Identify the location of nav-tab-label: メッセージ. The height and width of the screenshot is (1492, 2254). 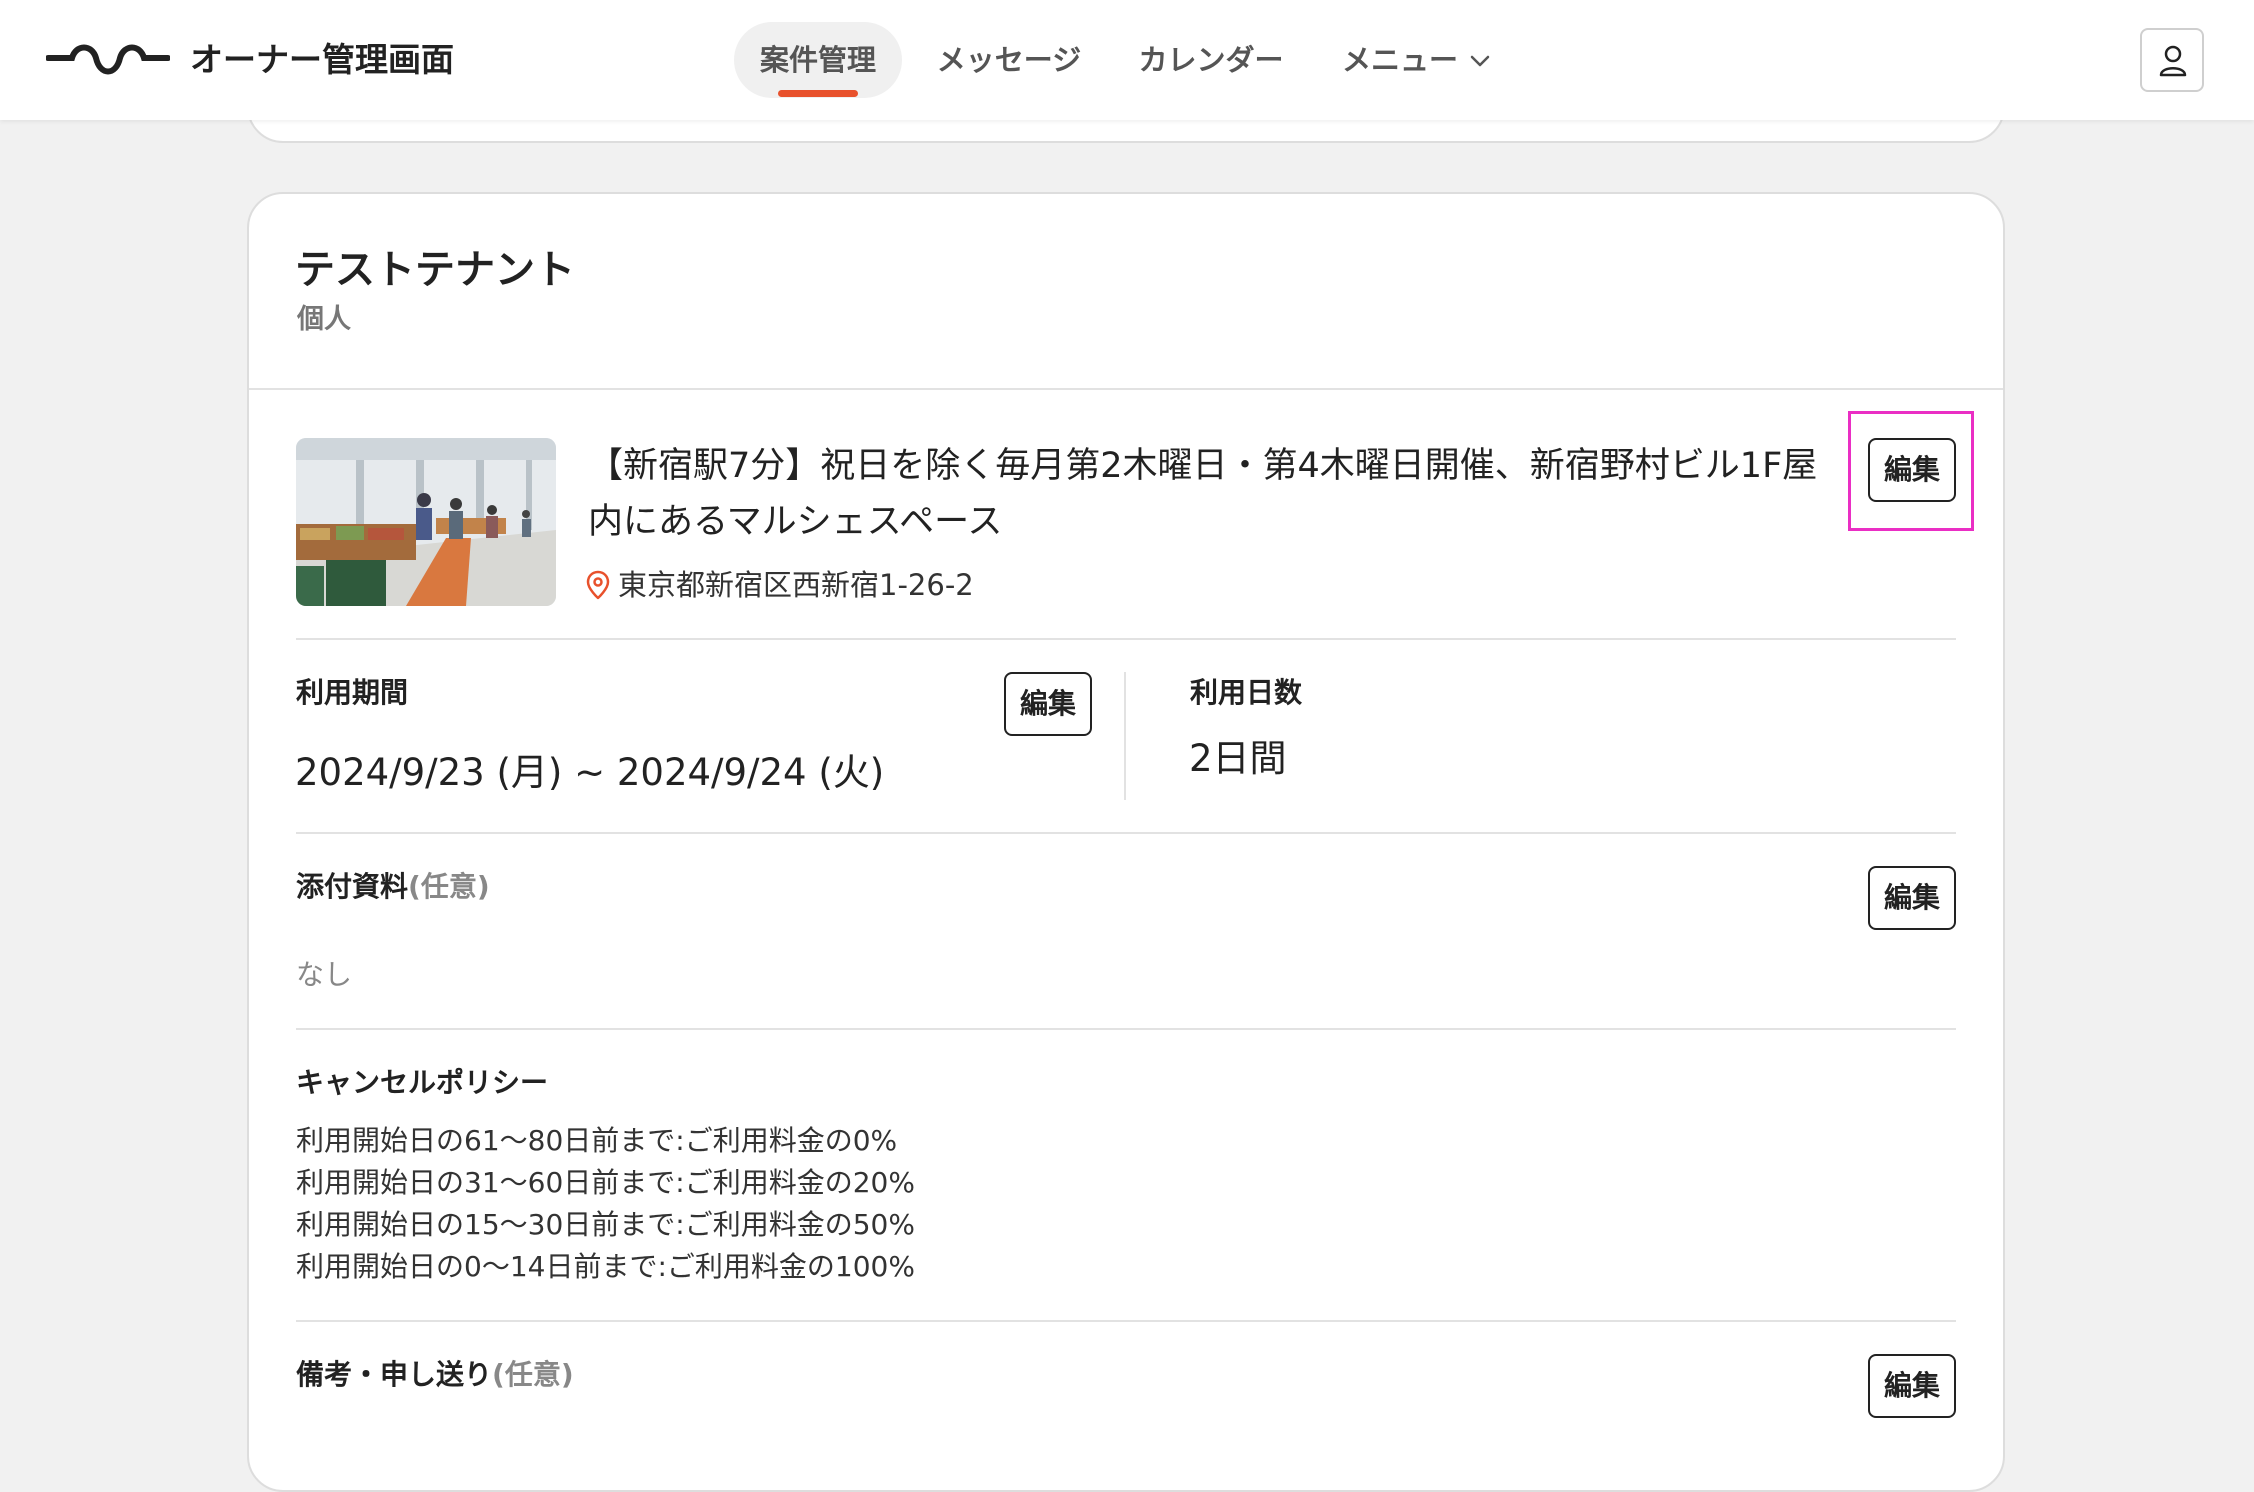
(1009, 60).